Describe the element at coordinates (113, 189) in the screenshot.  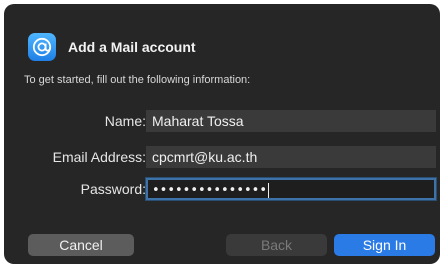
I see `password-label: Password:` at that location.